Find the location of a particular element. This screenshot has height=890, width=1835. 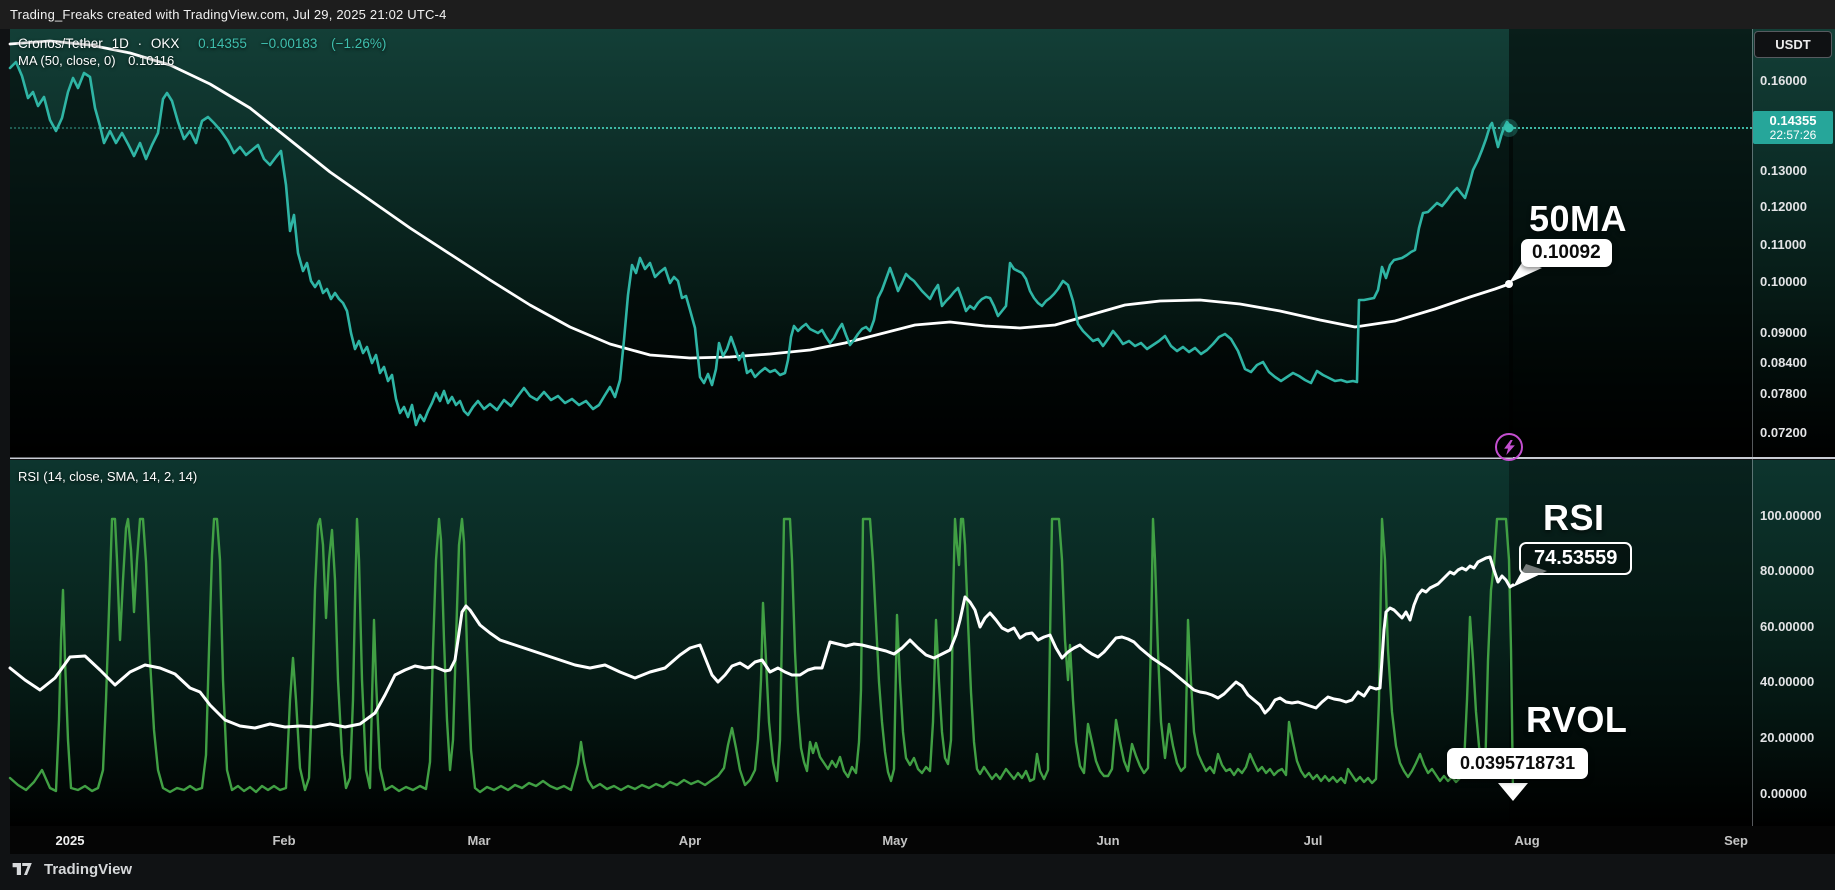

rvol-value-callout: 0.0395718731 is located at coordinates (1518, 763).